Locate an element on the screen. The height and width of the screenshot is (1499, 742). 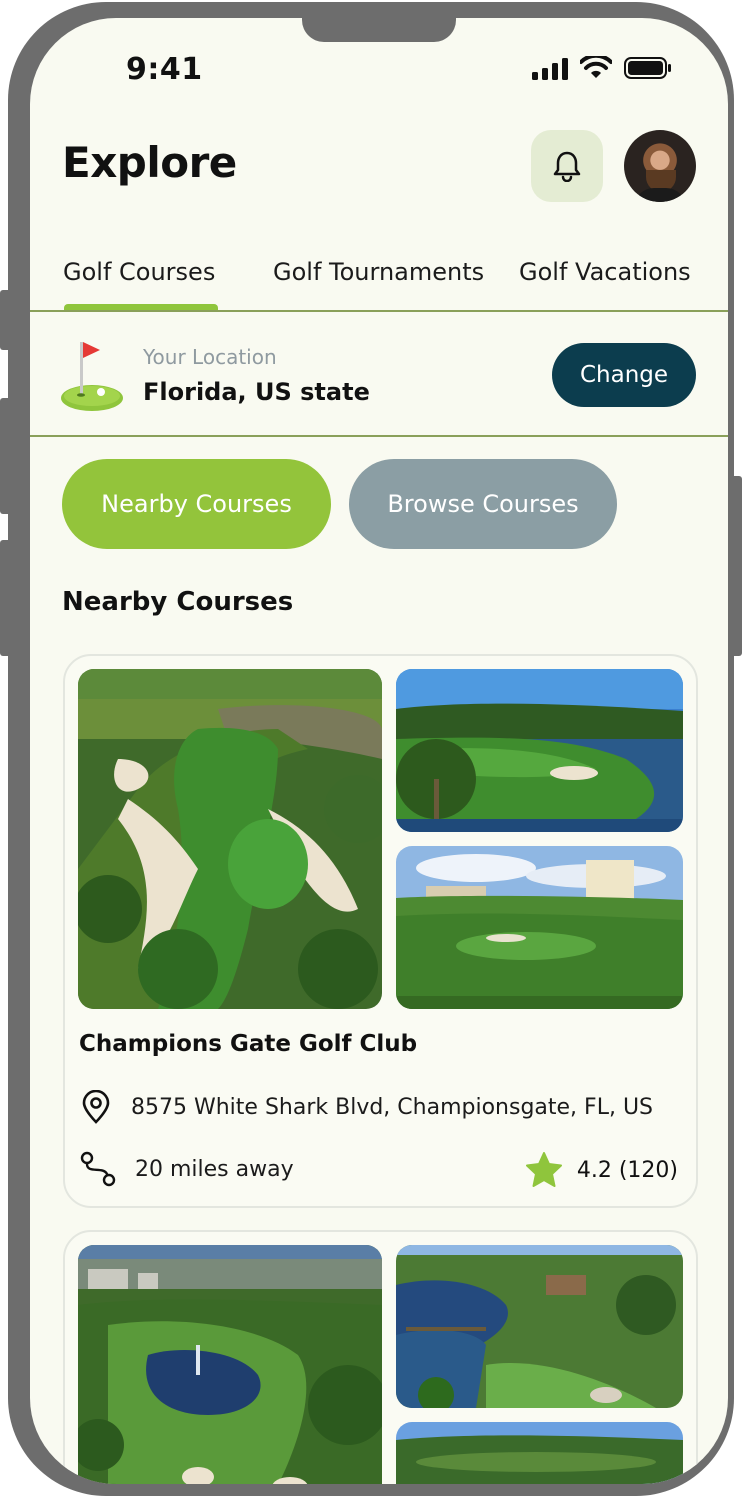
bell-icon is located at coordinates (567, 166).